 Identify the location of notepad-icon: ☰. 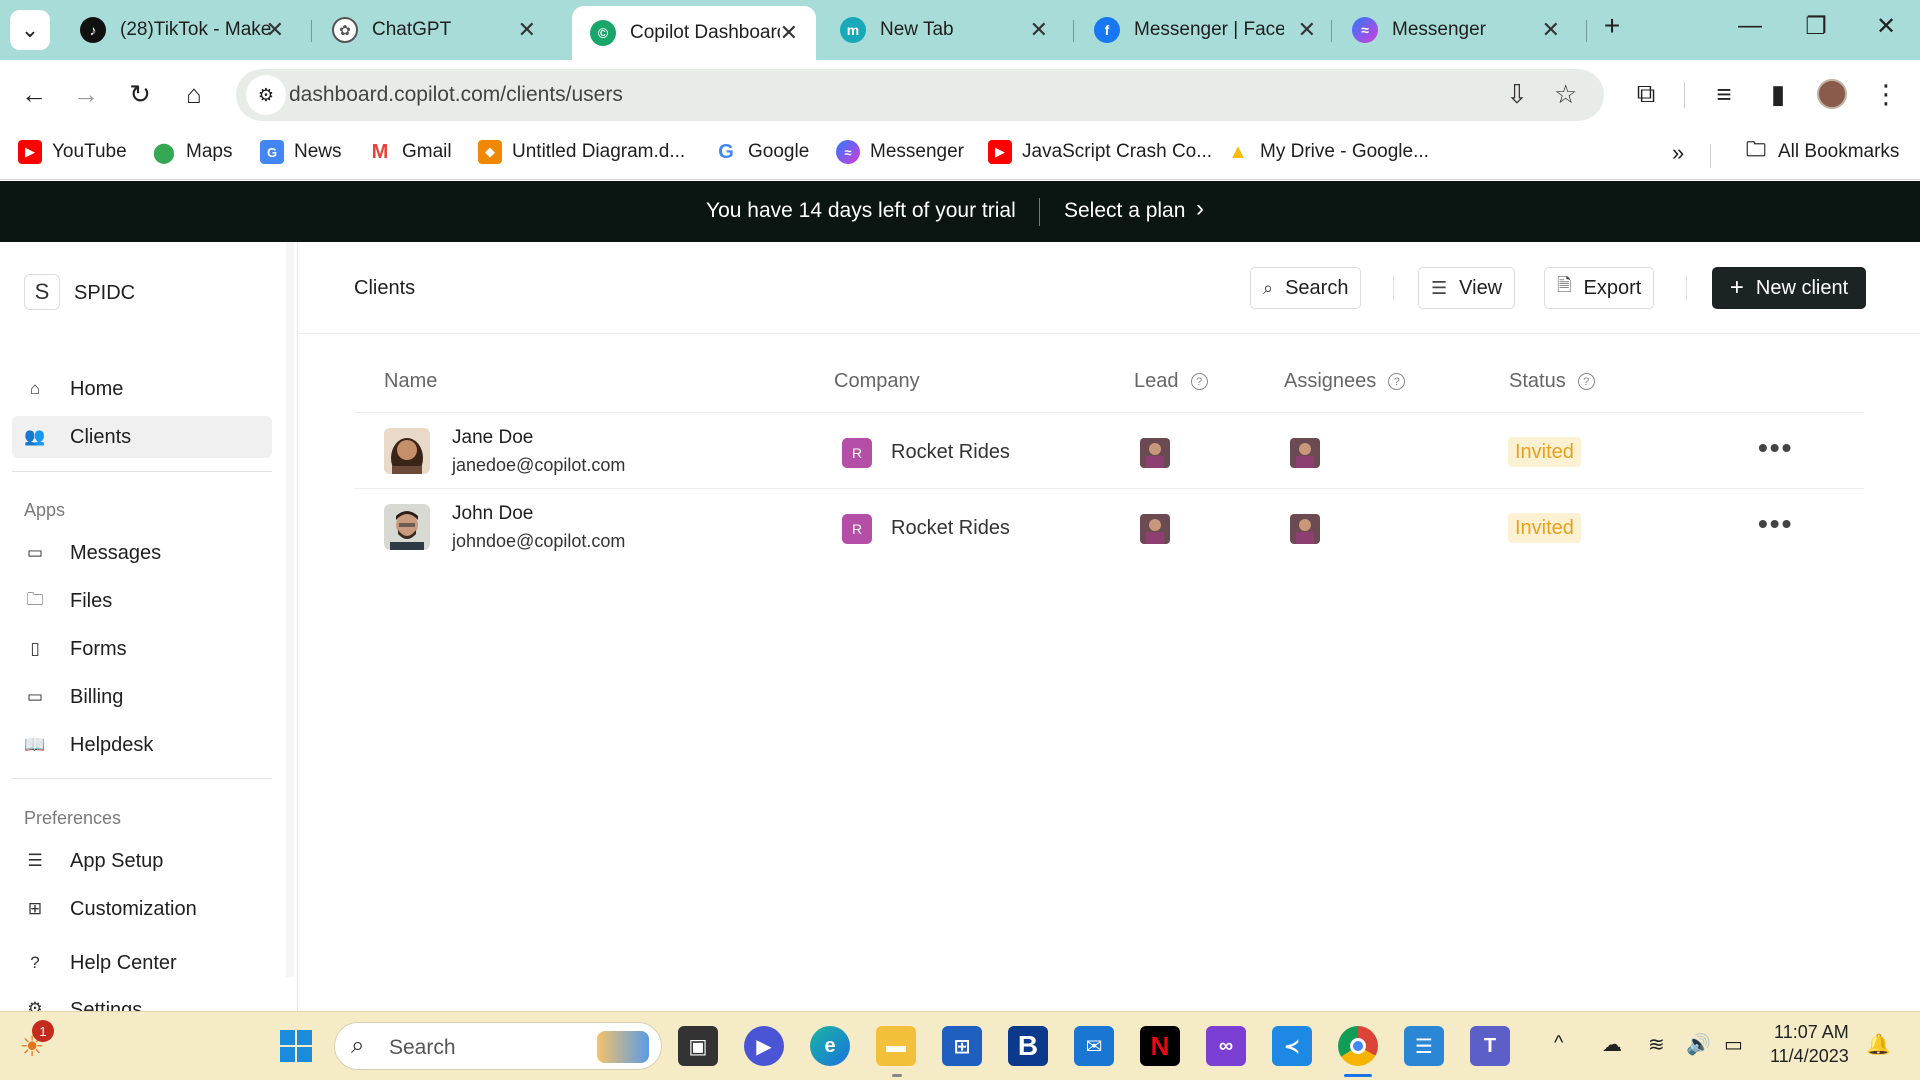
(1424, 1046).